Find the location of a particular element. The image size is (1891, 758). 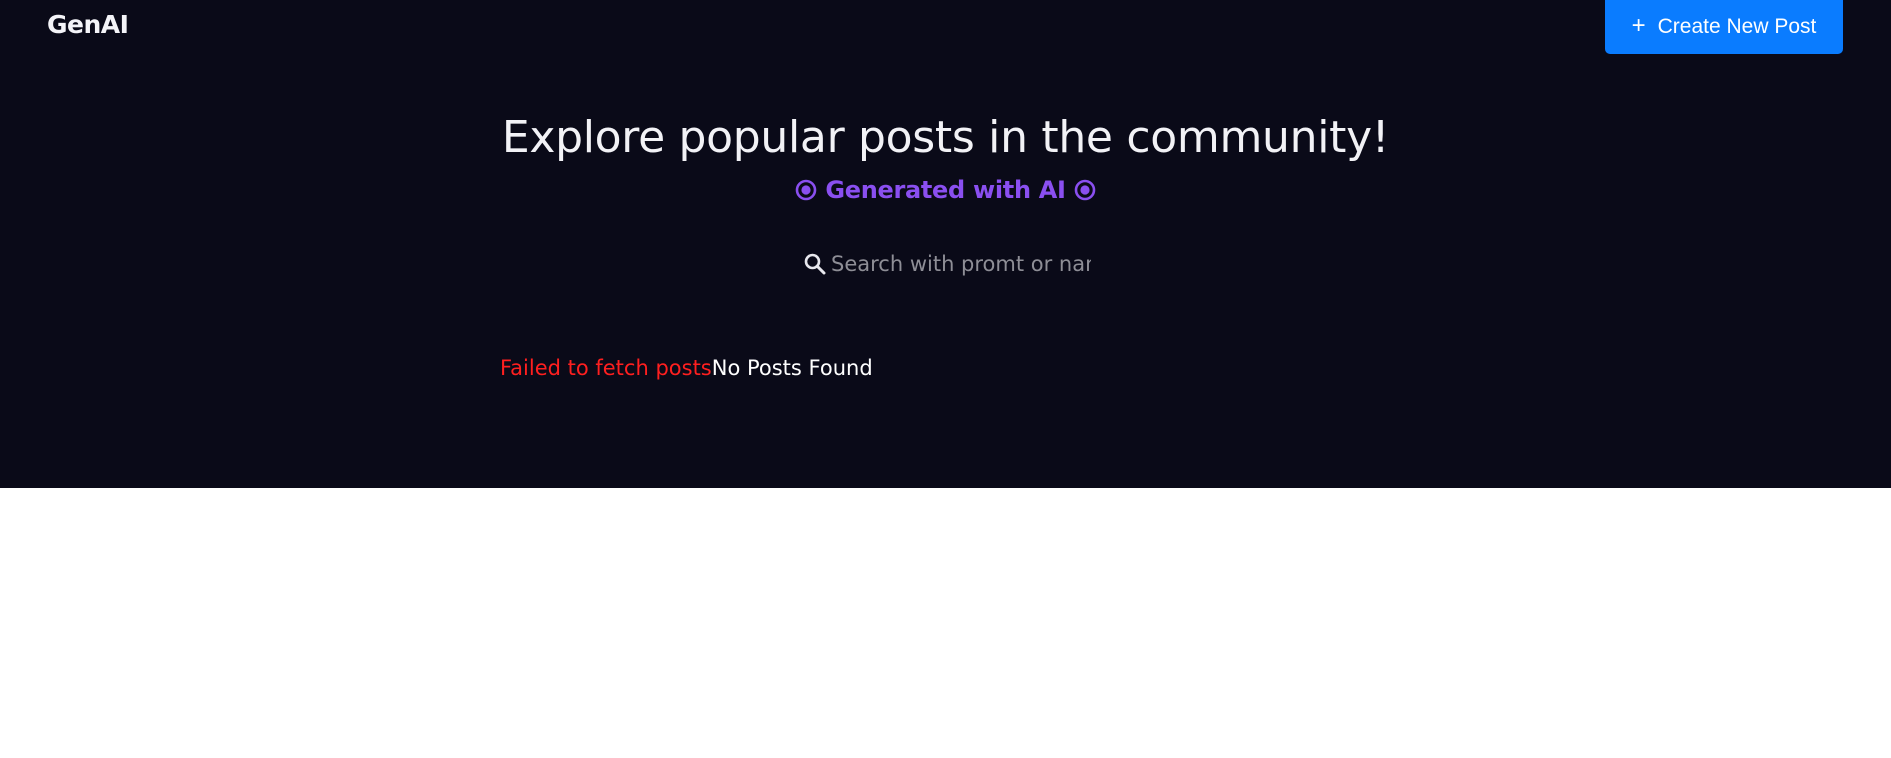

search-input is located at coordinates (961, 264).